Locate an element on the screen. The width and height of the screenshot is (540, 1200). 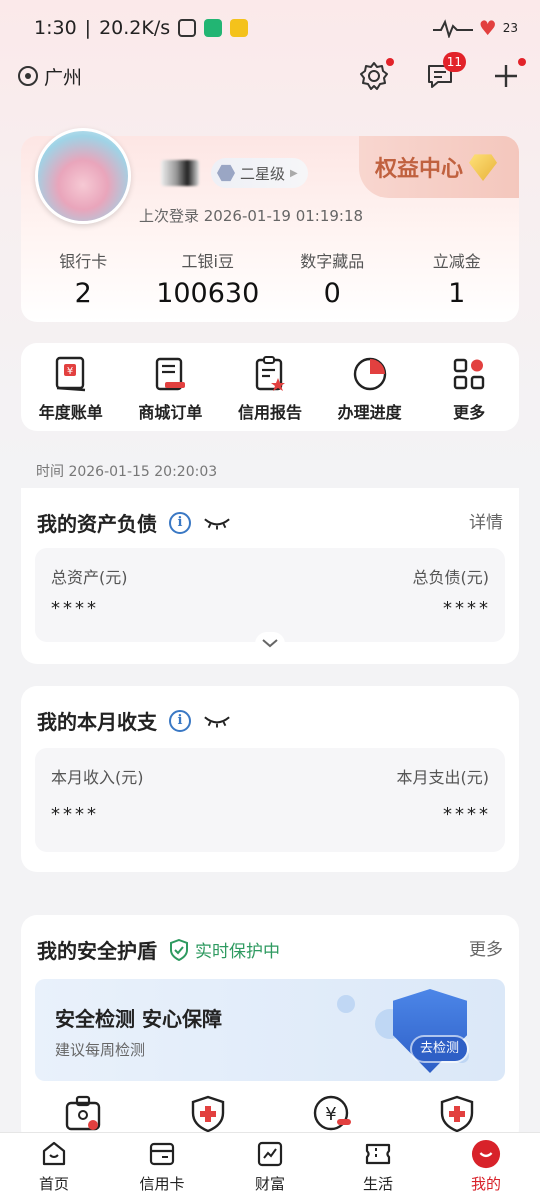
wealth-chart-icon is located at coordinates (270, 1154).